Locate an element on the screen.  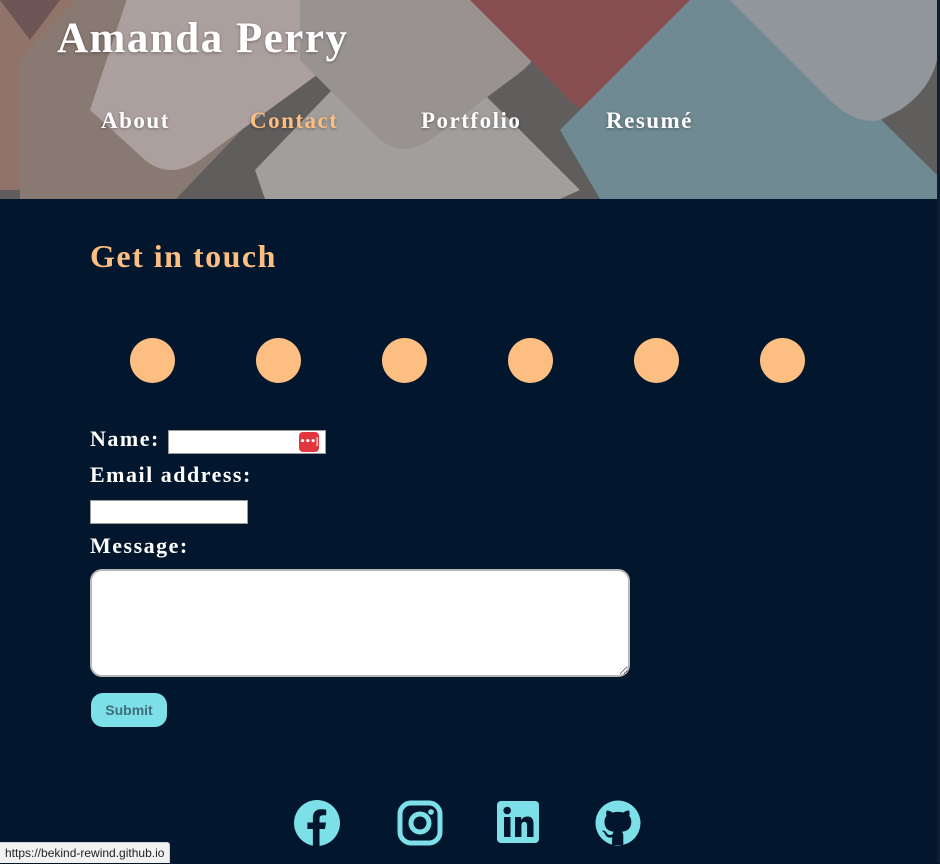
facebook-icon is located at coordinates (317, 823).